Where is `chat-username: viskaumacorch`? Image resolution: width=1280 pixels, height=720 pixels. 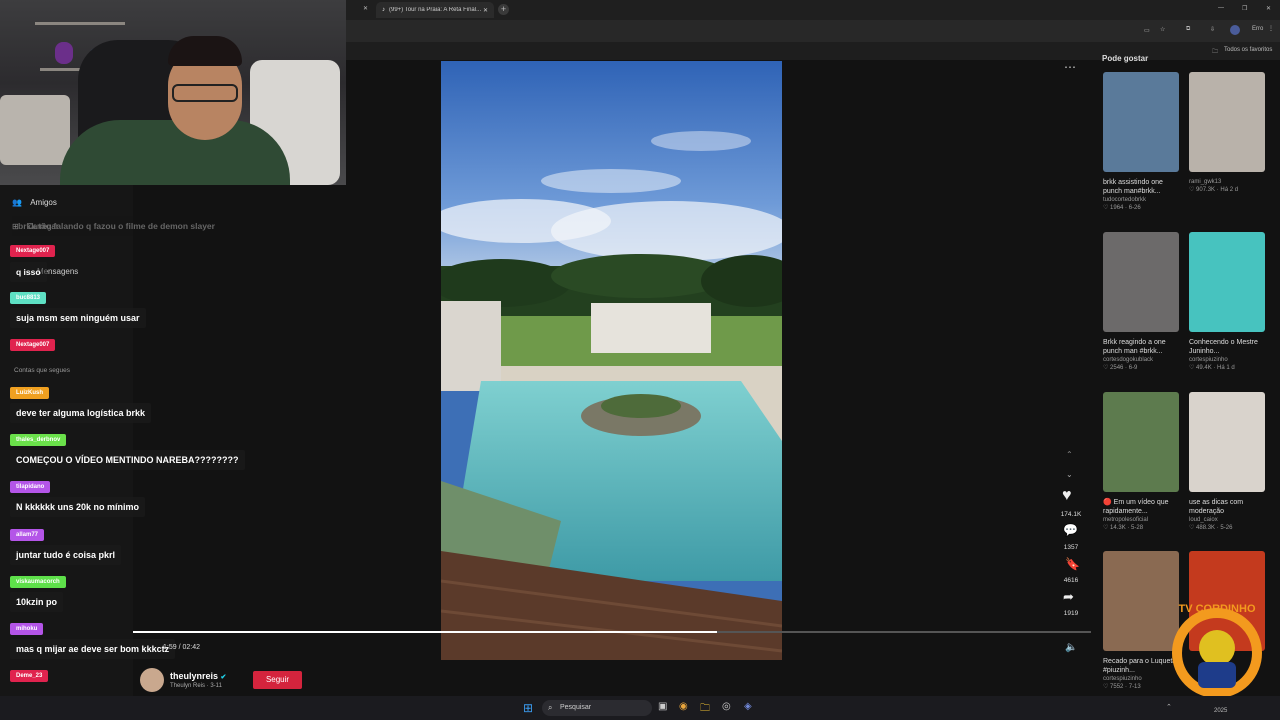 chat-username: viskaumacorch is located at coordinates (38, 582).